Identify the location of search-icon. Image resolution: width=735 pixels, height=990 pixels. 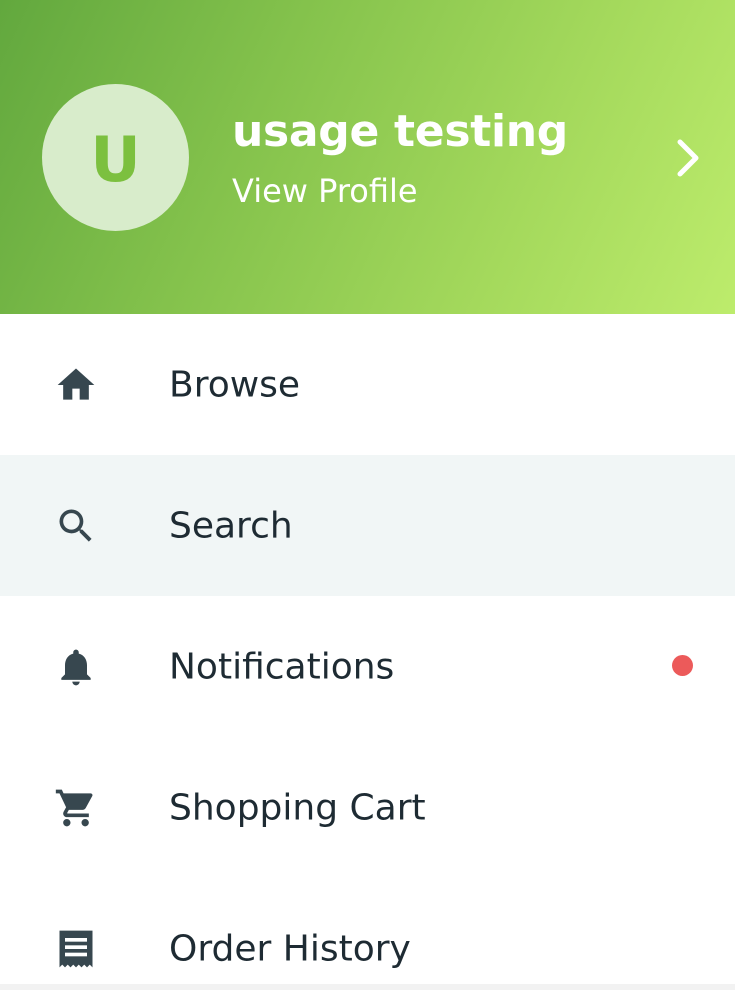
(75, 525).